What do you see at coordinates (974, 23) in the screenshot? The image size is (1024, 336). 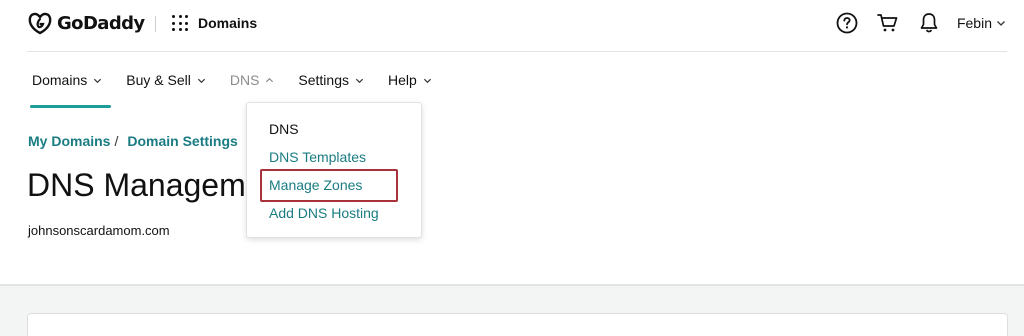 I see `user-menu: Febin` at bounding box center [974, 23].